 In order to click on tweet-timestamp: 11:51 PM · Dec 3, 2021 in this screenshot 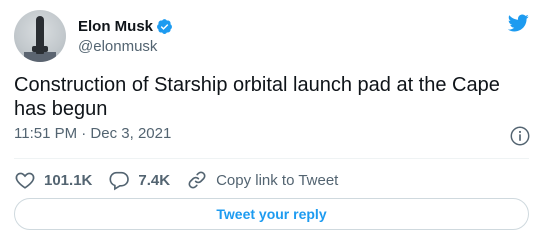, I will do `click(92, 133)`.